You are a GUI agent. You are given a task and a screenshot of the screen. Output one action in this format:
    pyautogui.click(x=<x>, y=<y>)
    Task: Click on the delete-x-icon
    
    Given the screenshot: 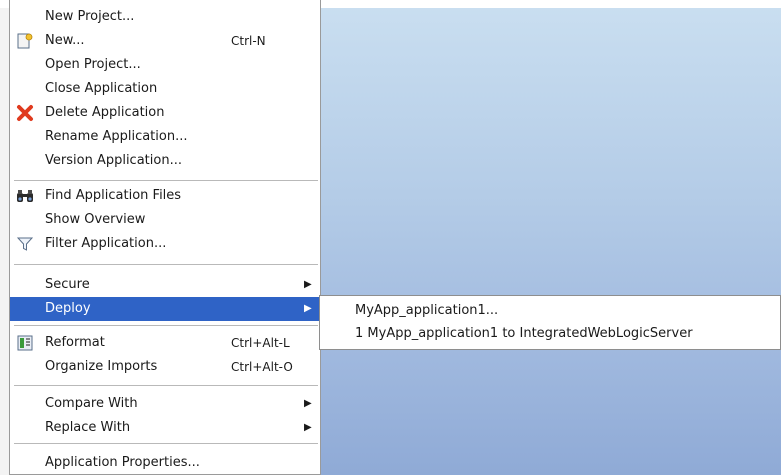 What is the action you would take?
    pyautogui.click(x=25, y=113)
    